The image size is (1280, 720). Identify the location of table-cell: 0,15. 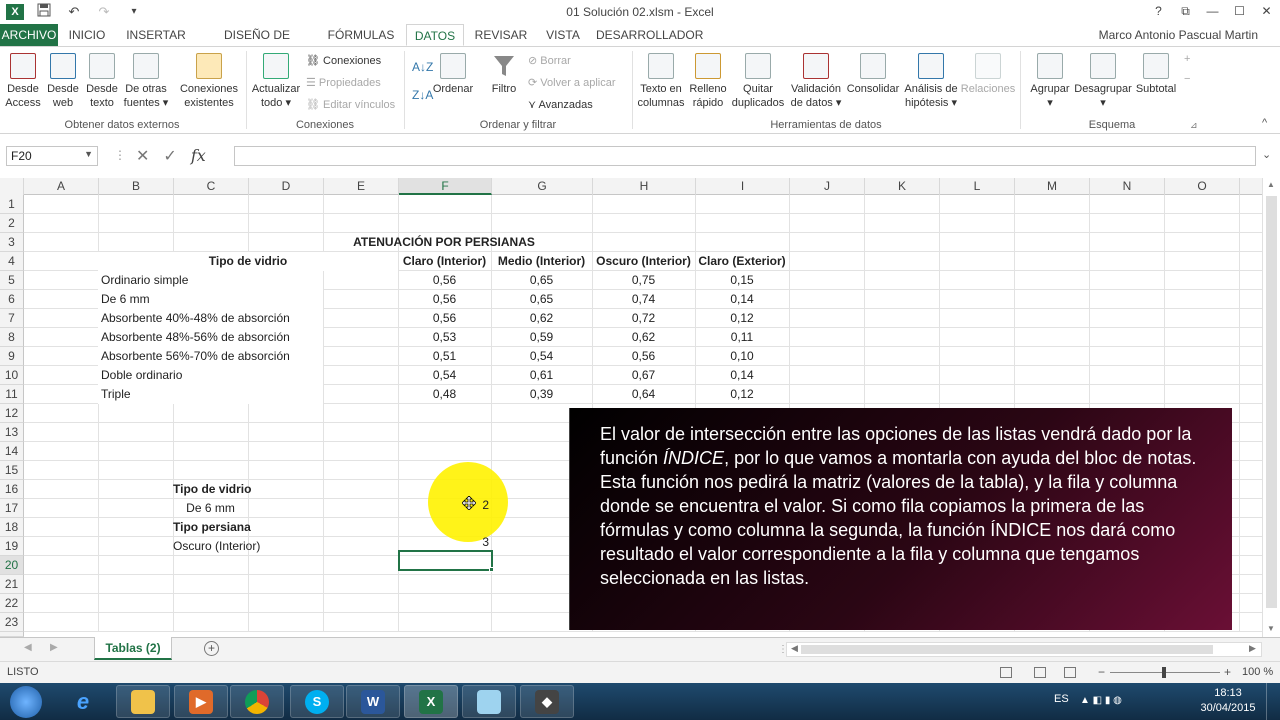
(742, 280).